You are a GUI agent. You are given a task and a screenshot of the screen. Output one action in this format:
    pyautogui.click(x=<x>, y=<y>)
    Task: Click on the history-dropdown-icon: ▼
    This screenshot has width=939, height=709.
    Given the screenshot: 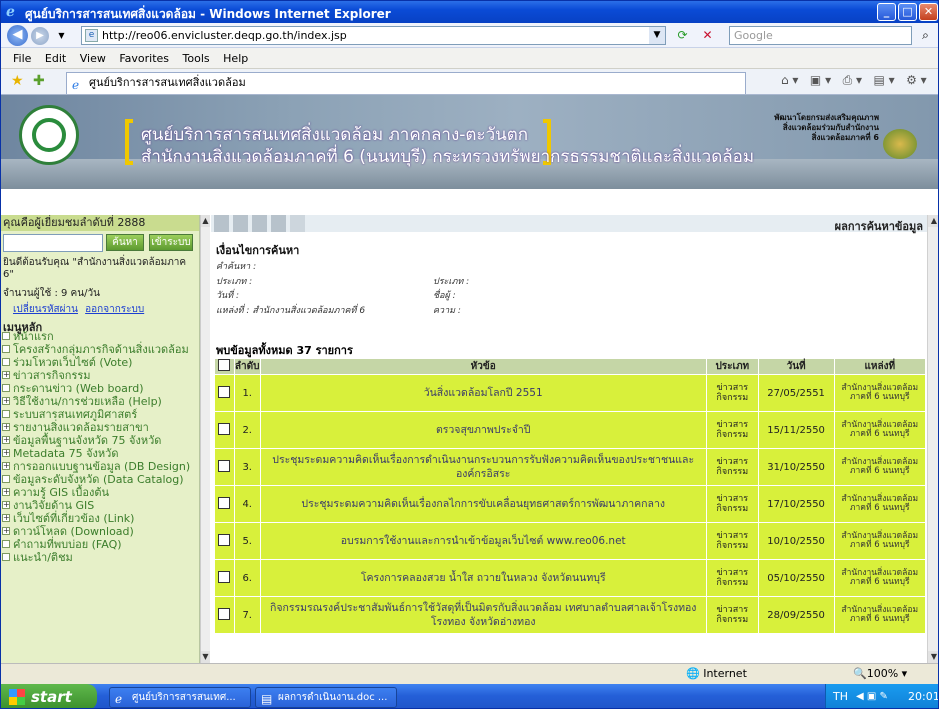 What is the action you would take?
    pyautogui.click(x=61, y=35)
    